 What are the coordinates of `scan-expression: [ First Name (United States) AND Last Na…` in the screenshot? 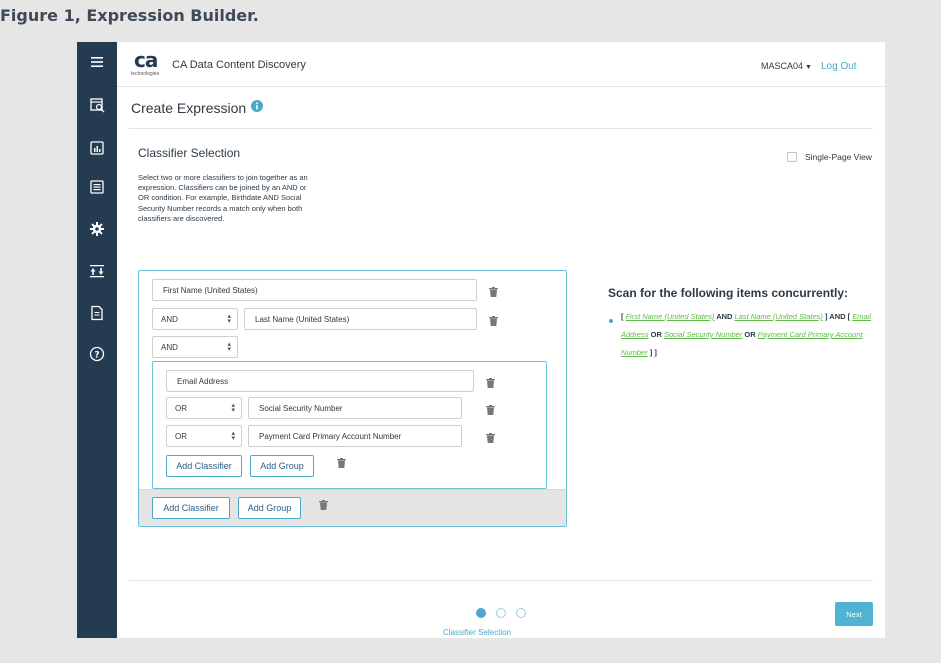 It's located at (746, 335).